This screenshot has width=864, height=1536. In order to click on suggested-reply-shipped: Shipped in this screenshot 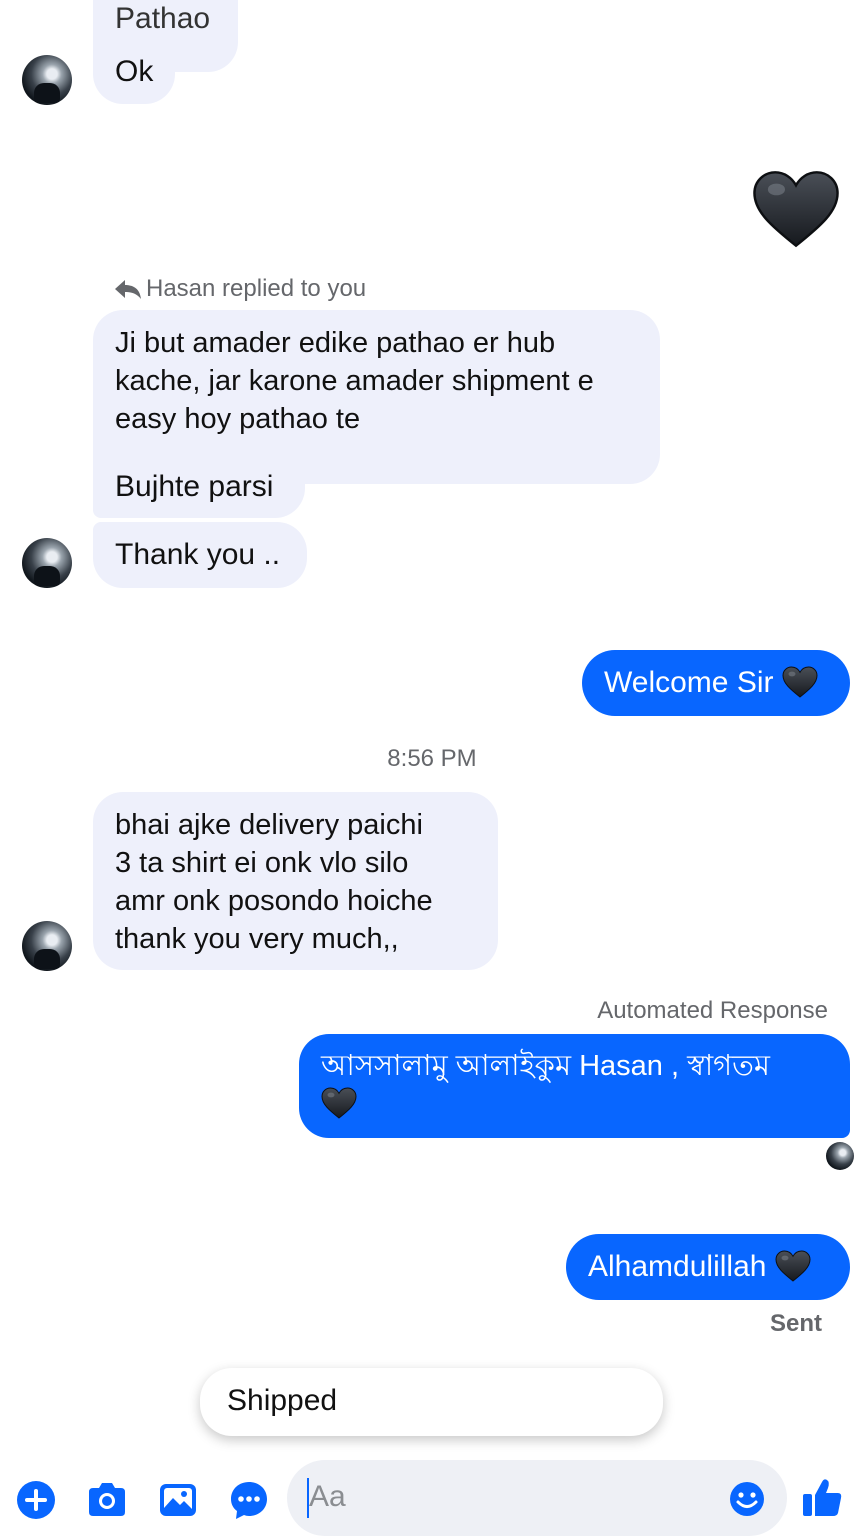, I will do `click(431, 1402)`.